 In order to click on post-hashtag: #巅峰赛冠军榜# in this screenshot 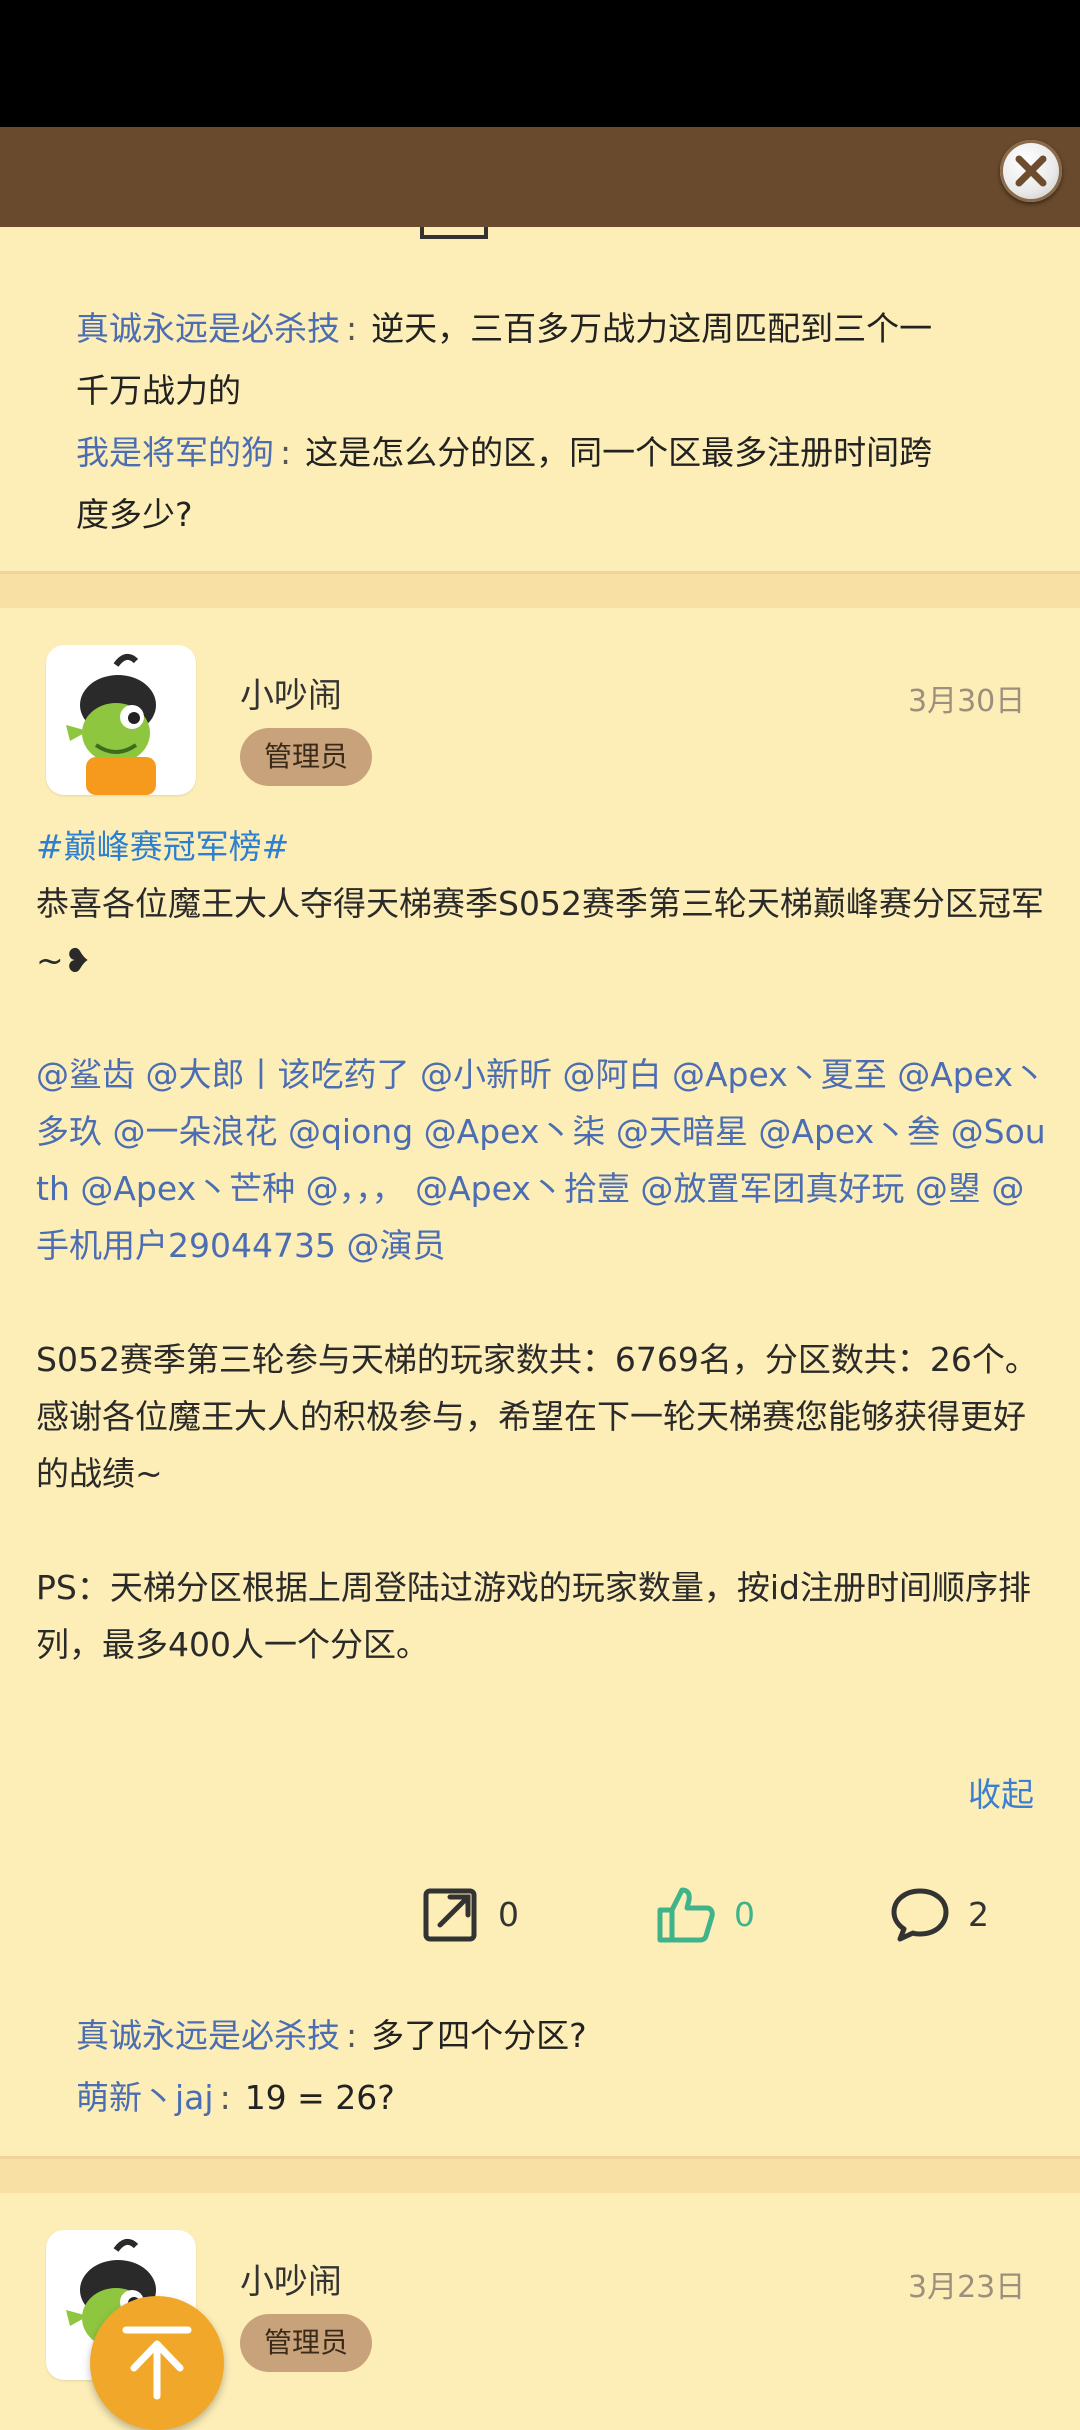, I will do `click(541, 846)`.